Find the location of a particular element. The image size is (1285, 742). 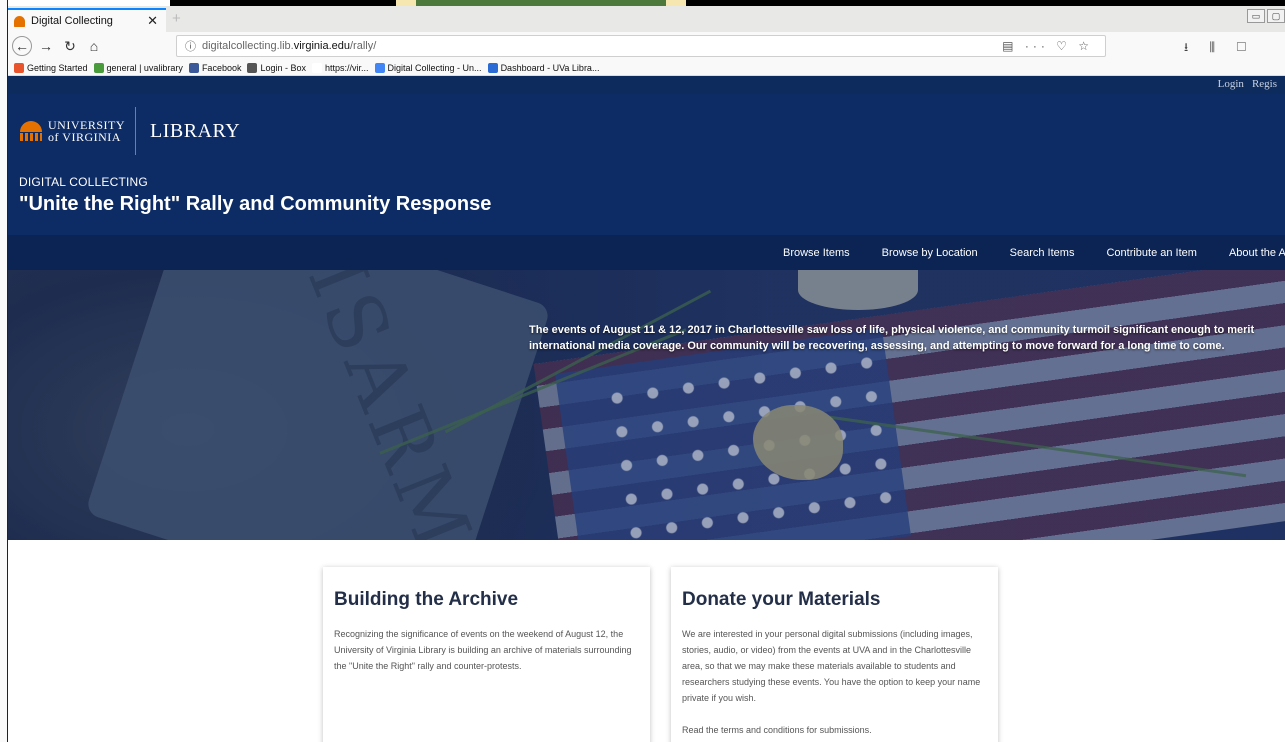

nav-about-archive: About the Archi is located at coordinates (1257, 253).